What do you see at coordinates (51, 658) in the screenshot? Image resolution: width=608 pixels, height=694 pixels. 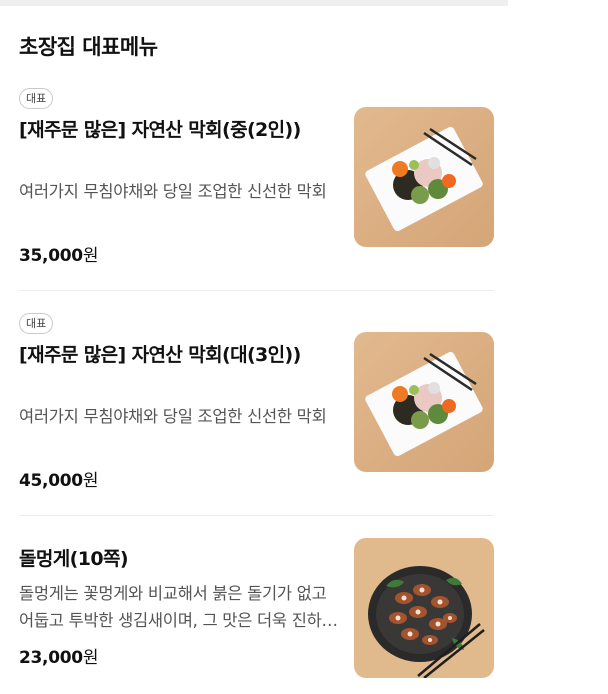 I see `price-value: 23,000` at bounding box center [51, 658].